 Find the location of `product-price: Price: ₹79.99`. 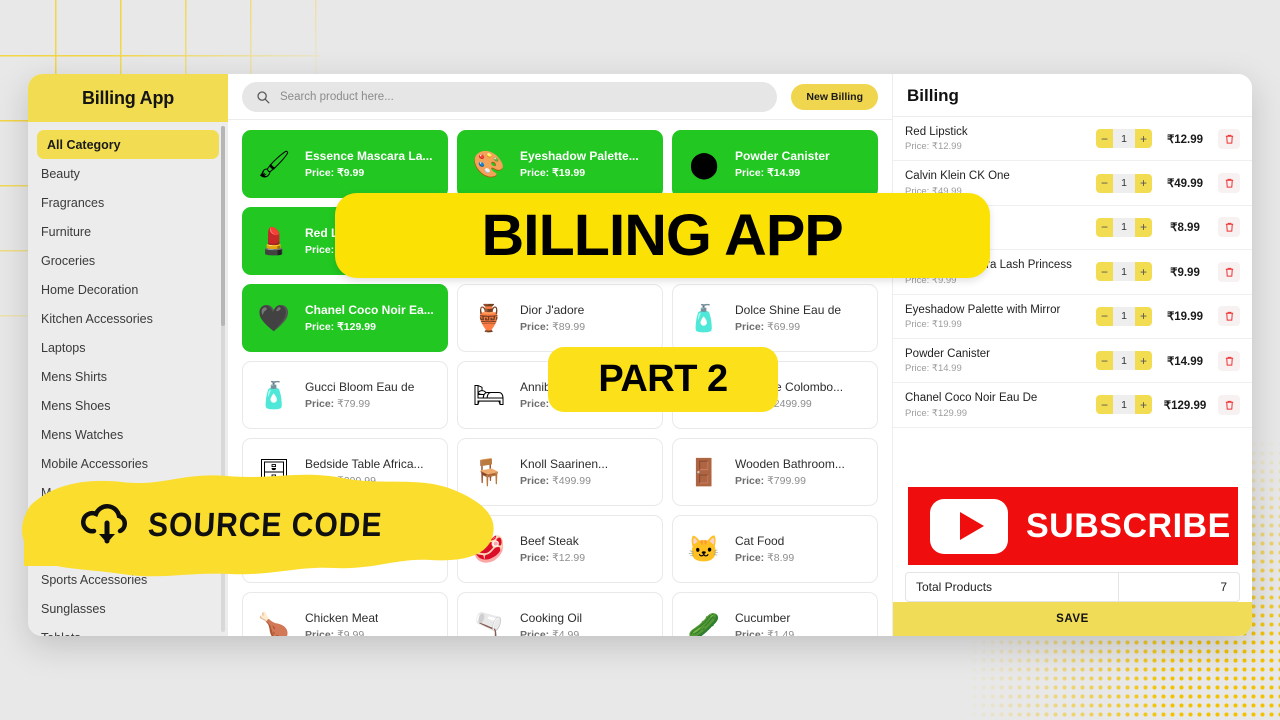

product-price: Price: ₹79.99 is located at coordinates (359, 404).